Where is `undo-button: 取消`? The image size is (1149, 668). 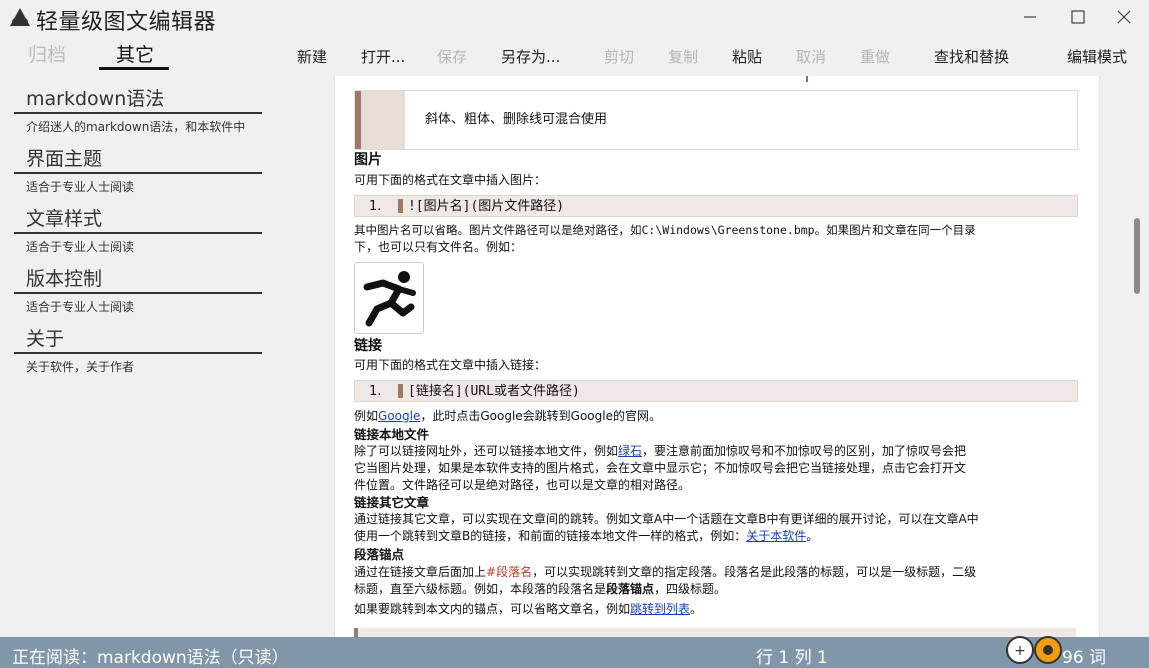
undo-button: 取消 is located at coordinates (811, 56).